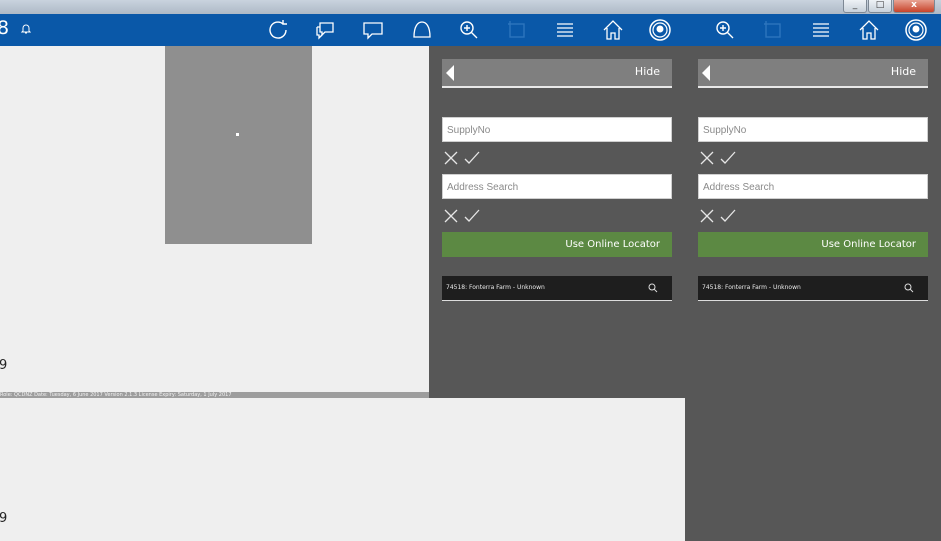  Describe the element at coordinates (278, 30) in the screenshot. I see `refresh-icon` at that location.